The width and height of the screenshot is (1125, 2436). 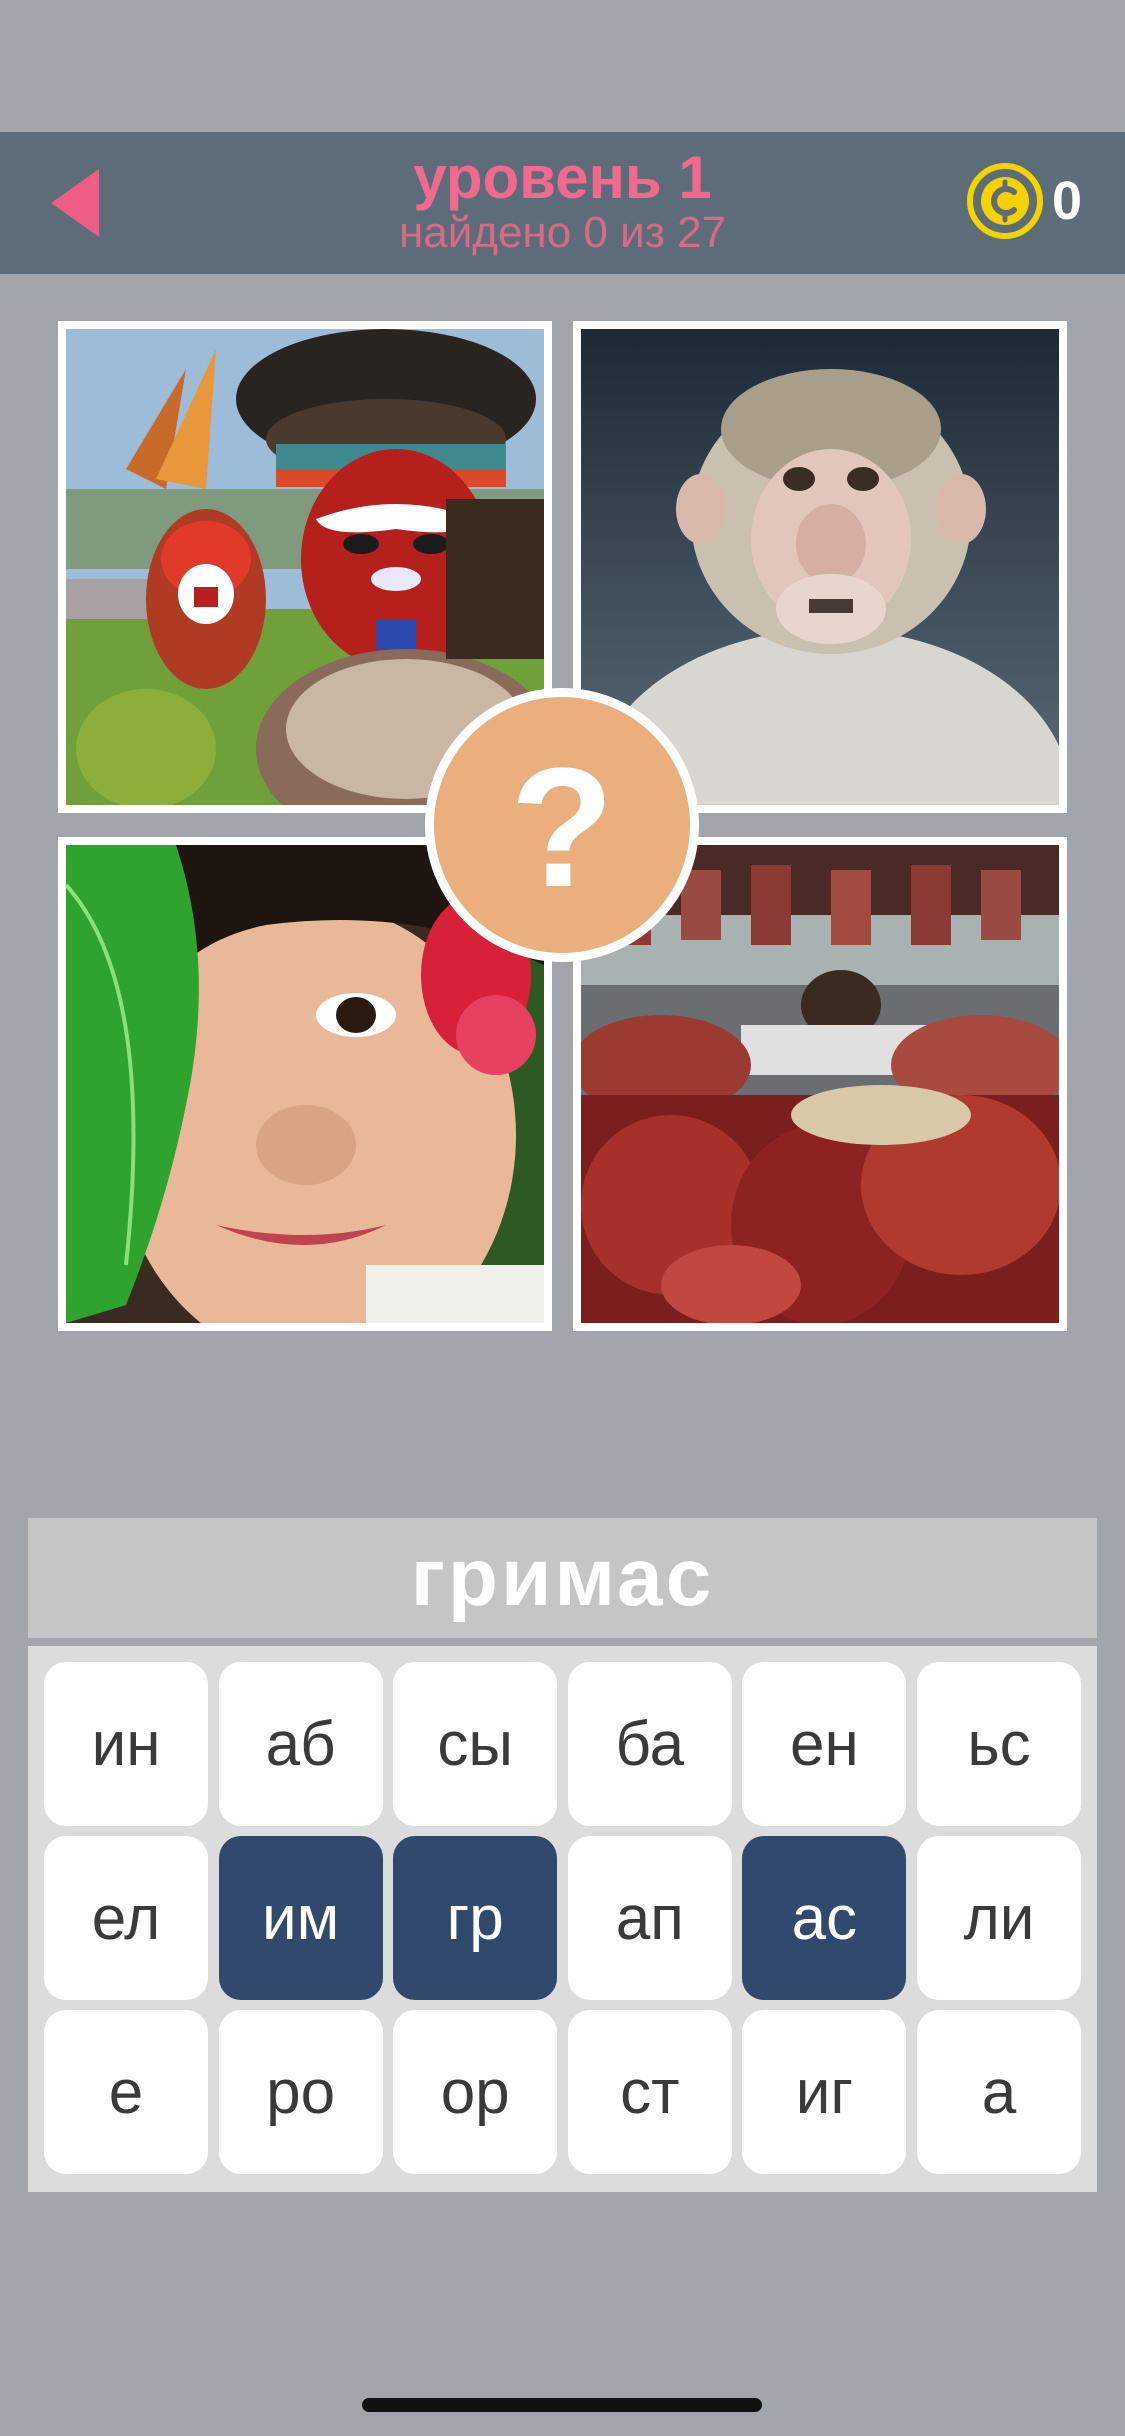 I want to click on level-title: уровень 1, so click(x=562, y=177).